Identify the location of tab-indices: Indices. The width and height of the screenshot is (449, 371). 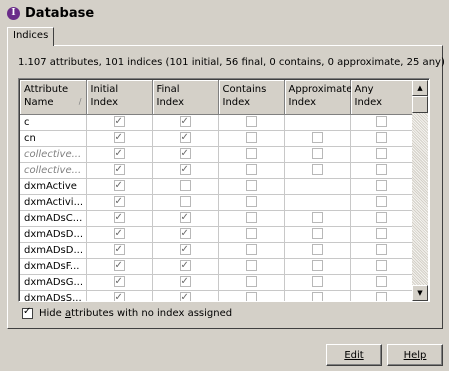
(31, 36).